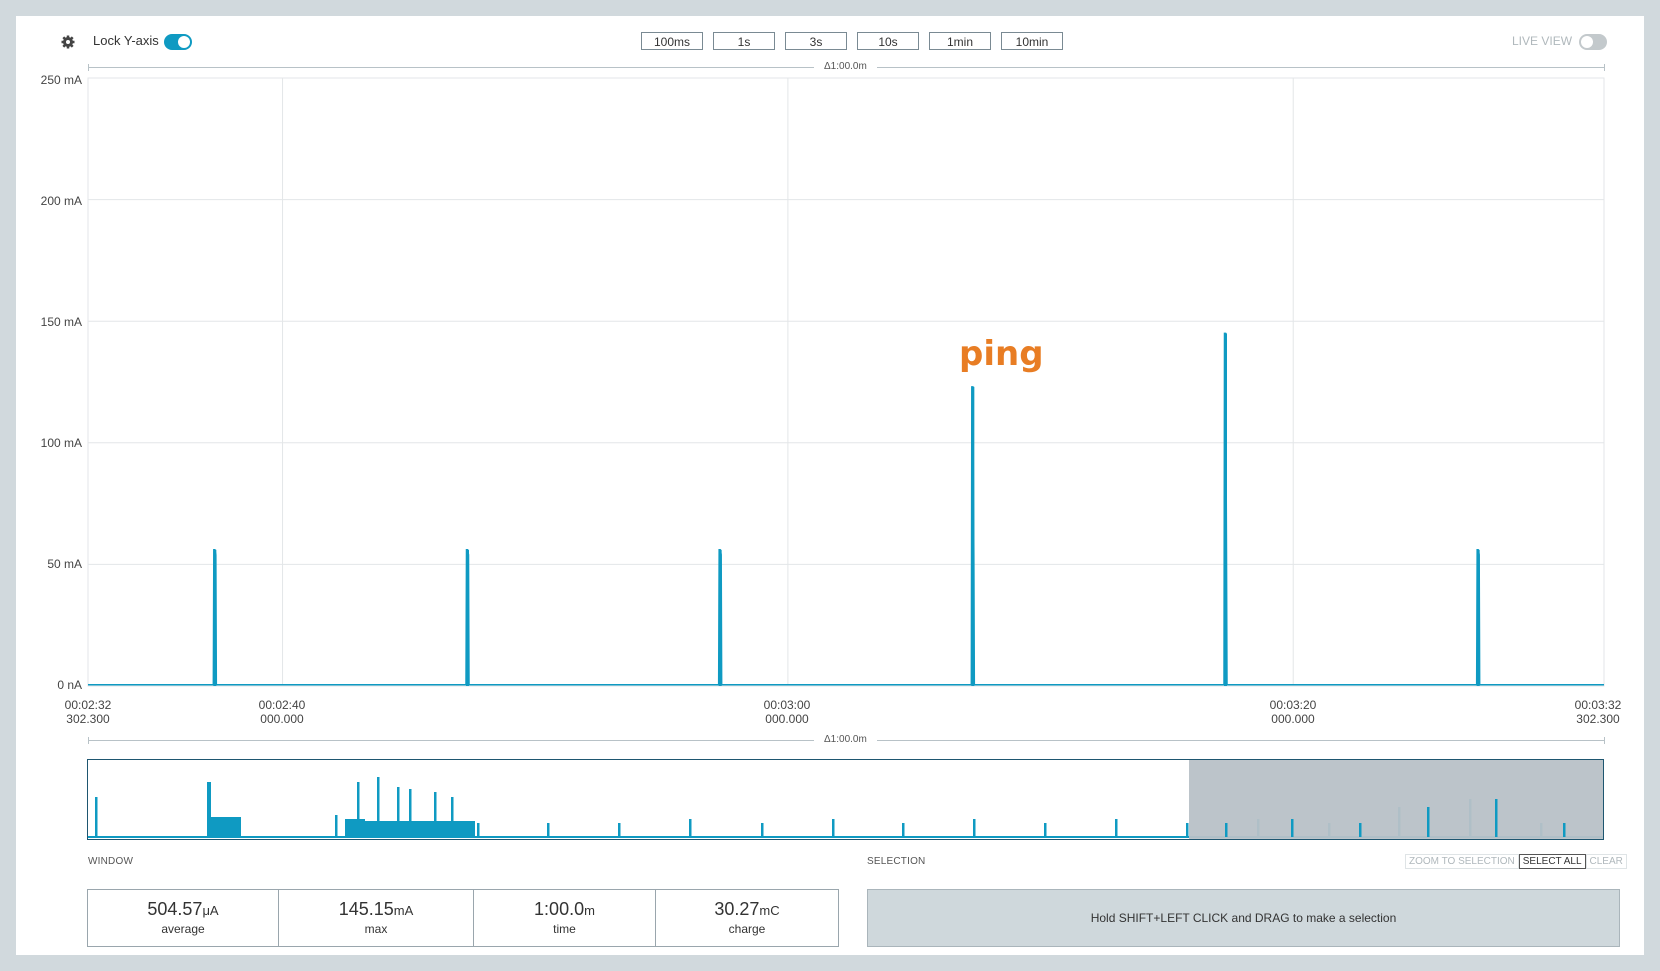 The width and height of the screenshot is (1660, 971). I want to click on overview-minimap, so click(845, 799).